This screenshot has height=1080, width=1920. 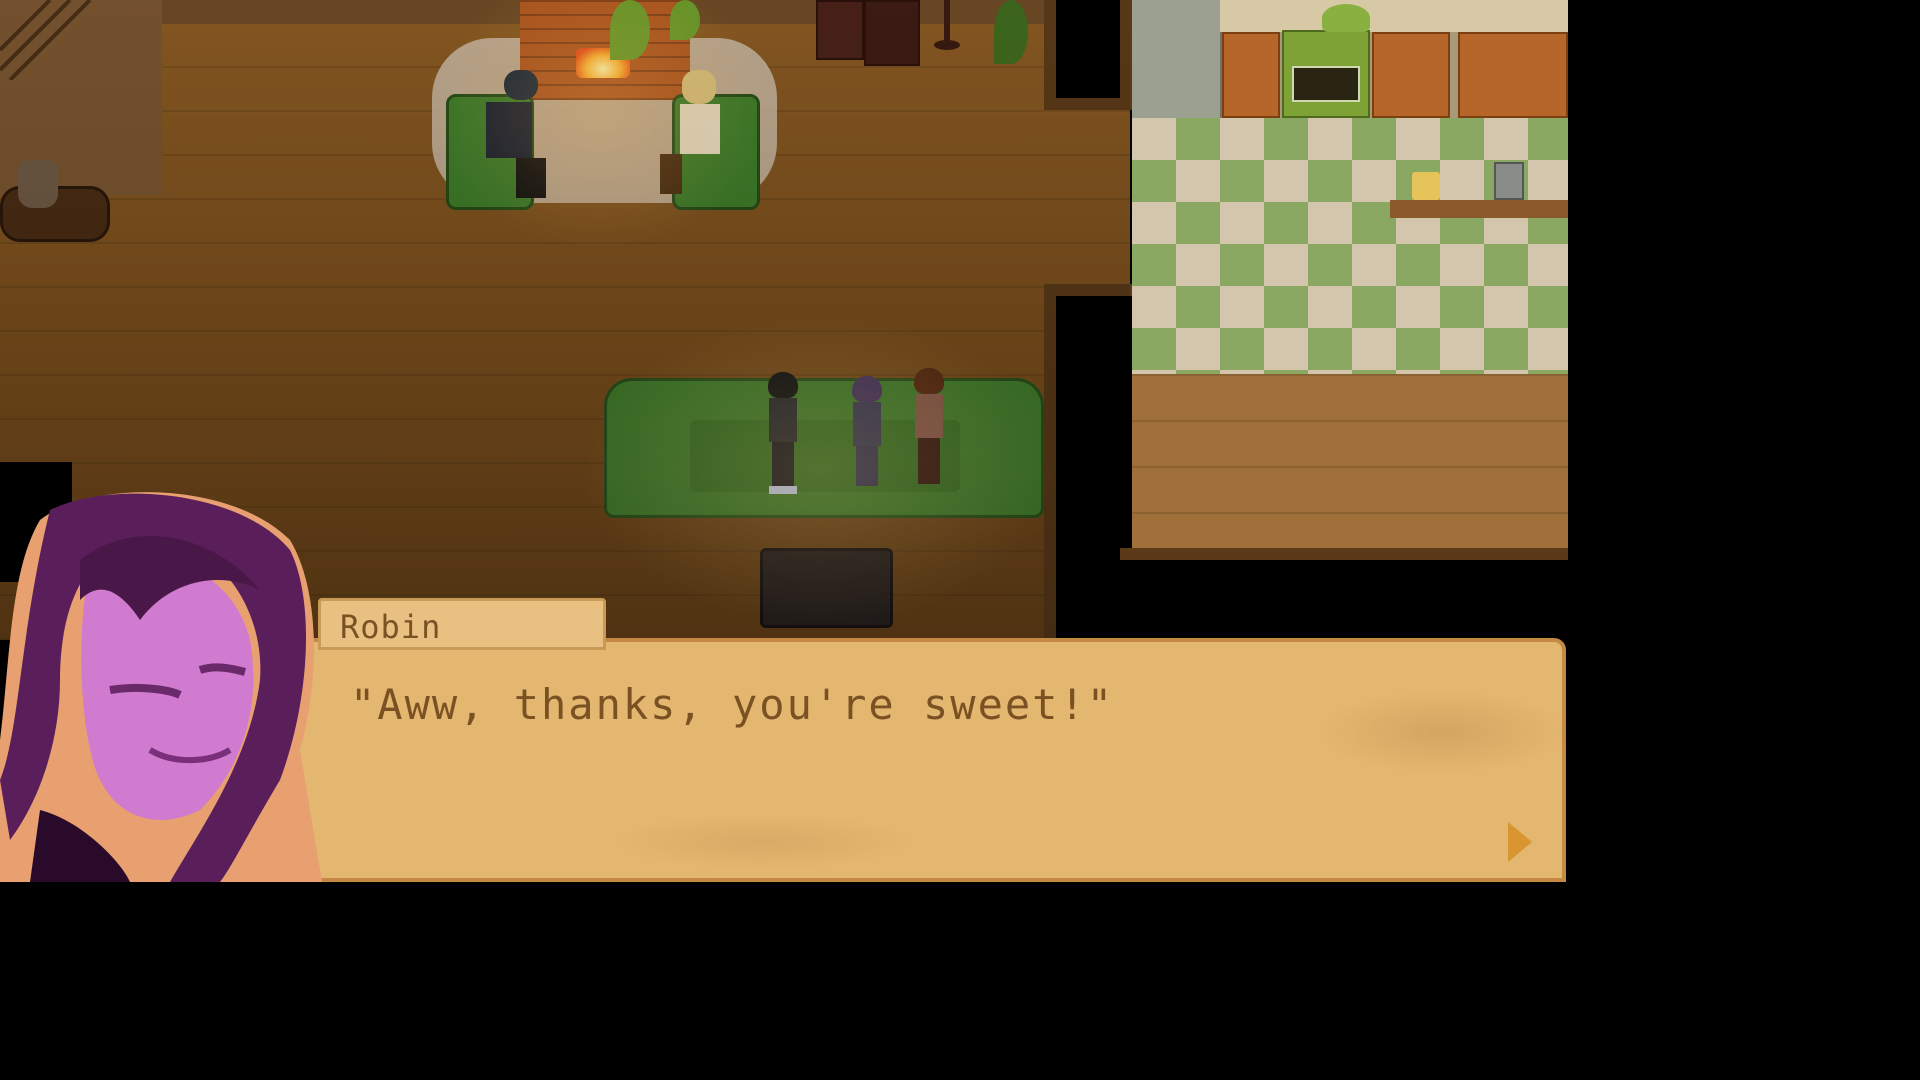 What do you see at coordinates (1251, 75) in the screenshot?
I see `kitchen-drawers-left` at bounding box center [1251, 75].